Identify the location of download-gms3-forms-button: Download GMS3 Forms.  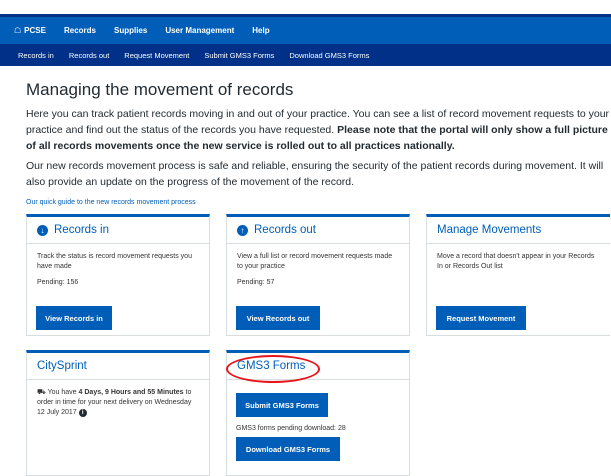
(288, 449).